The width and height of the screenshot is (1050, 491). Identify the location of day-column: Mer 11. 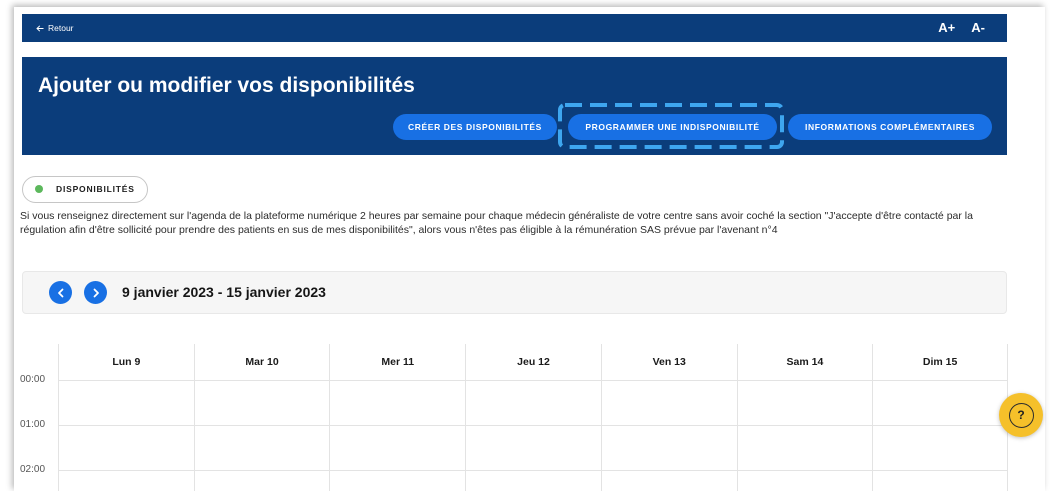
(397, 417).